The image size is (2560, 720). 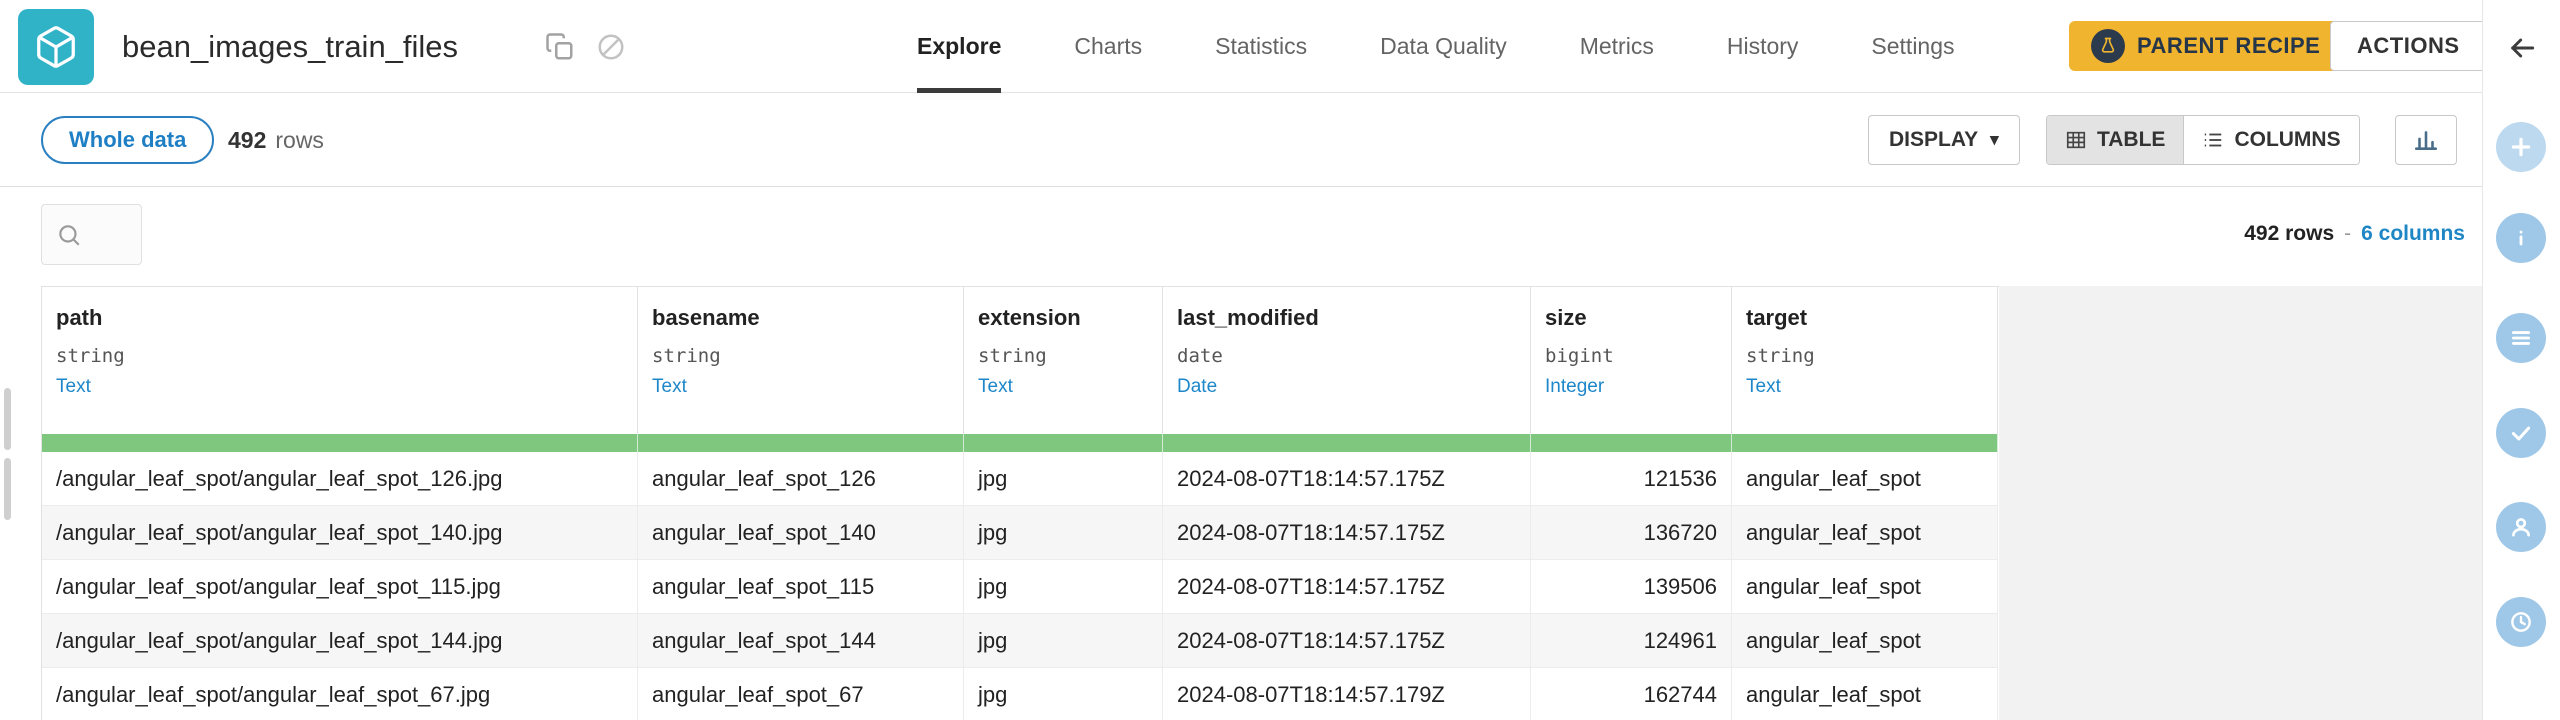 I want to click on cell-size: 136720, so click(x=1631, y=533).